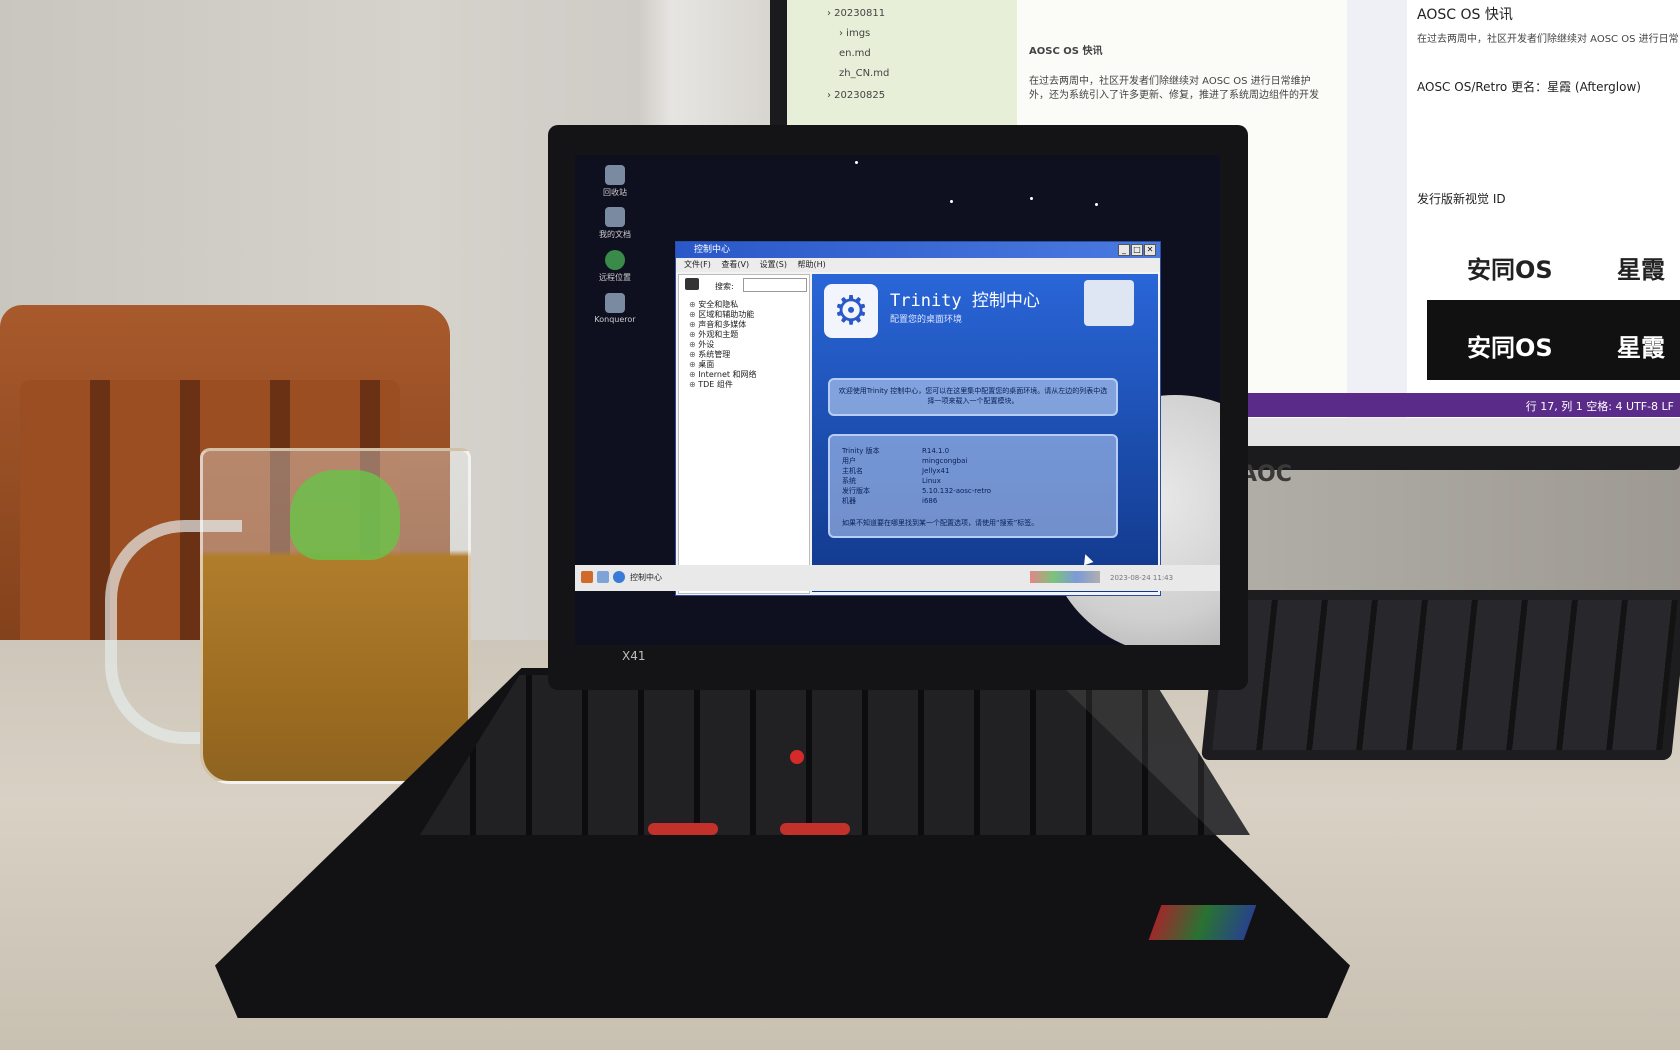  What do you see at coordinates (940, 523) in the screenshot?
I see `search-hint: 如果不知道要在哪里找到某一个配置选项，请使用“搜索”标签。` at bounding box center [940, 523].